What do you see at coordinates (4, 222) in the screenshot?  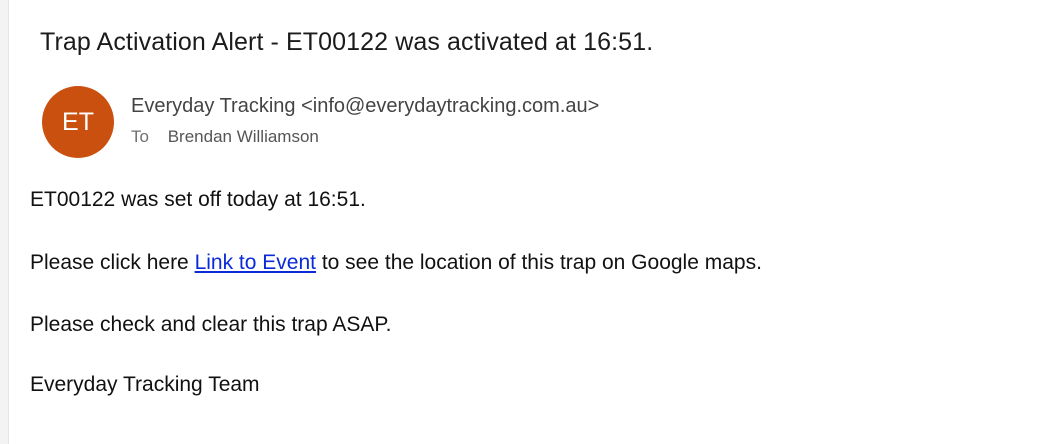 I see `reading-pane-left-border` at bounding box center [4, 222].